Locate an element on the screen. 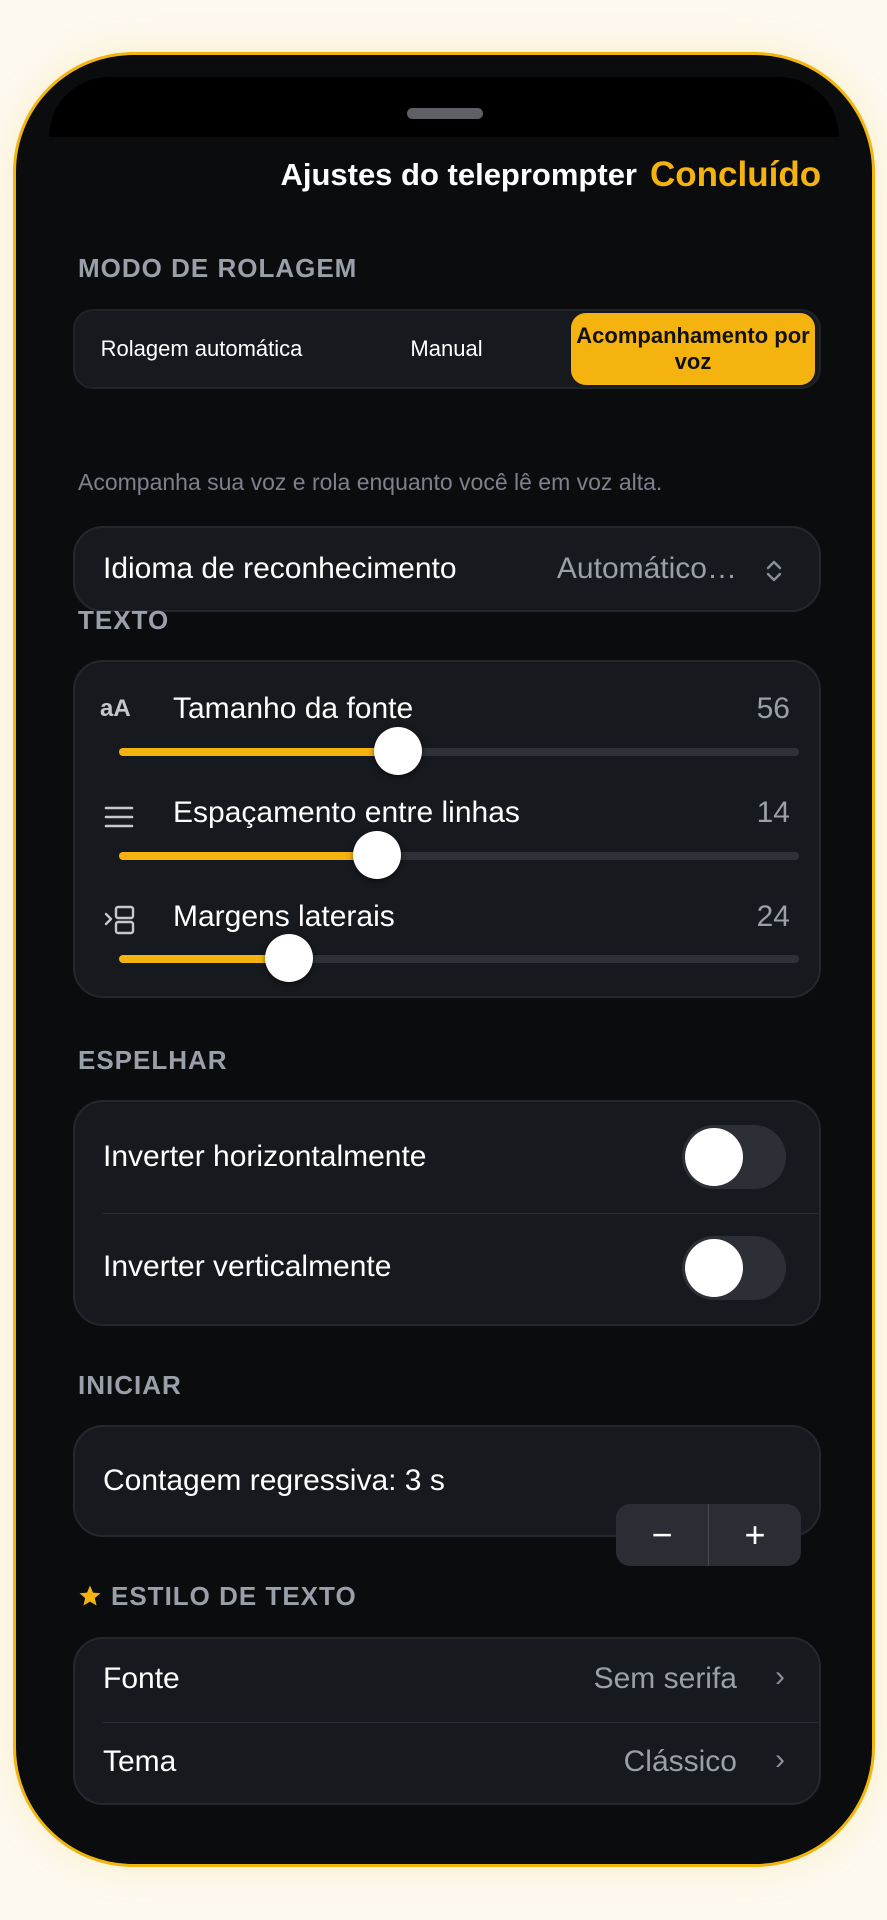 The height and width of the screenshot is (1920, 887). font-size-slider-fill is located at coordinates (258, 752).